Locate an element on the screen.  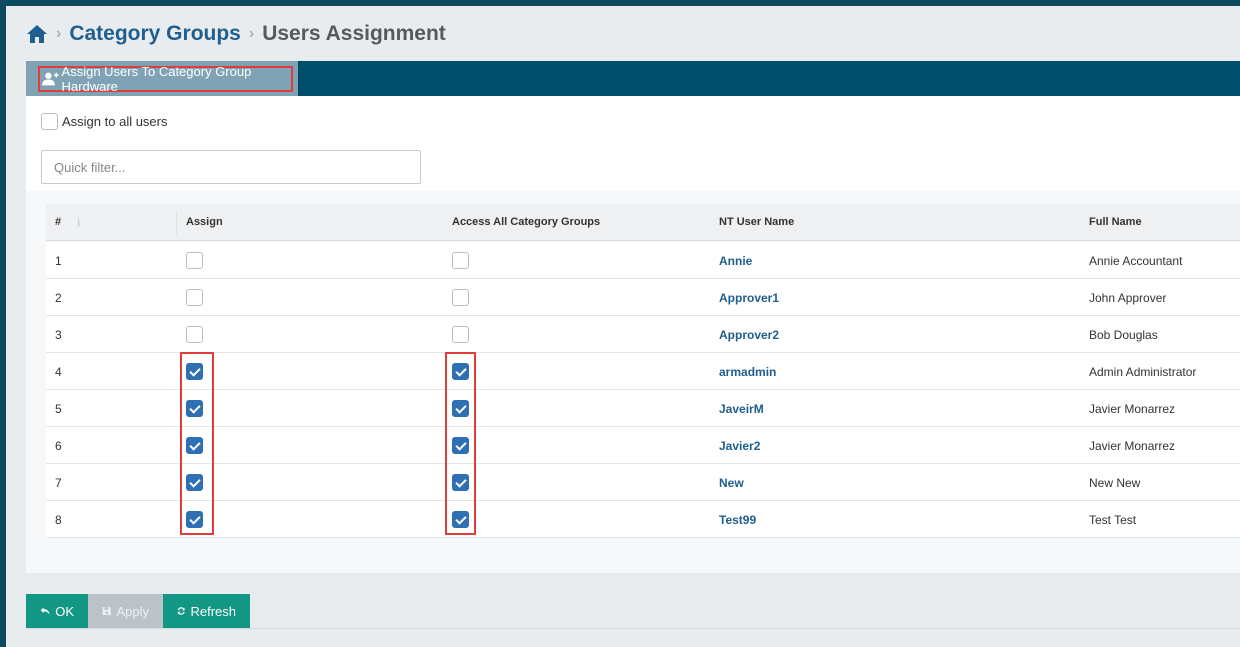
nt-user-name-link: JaveirM is located at coordinates (741, 409).